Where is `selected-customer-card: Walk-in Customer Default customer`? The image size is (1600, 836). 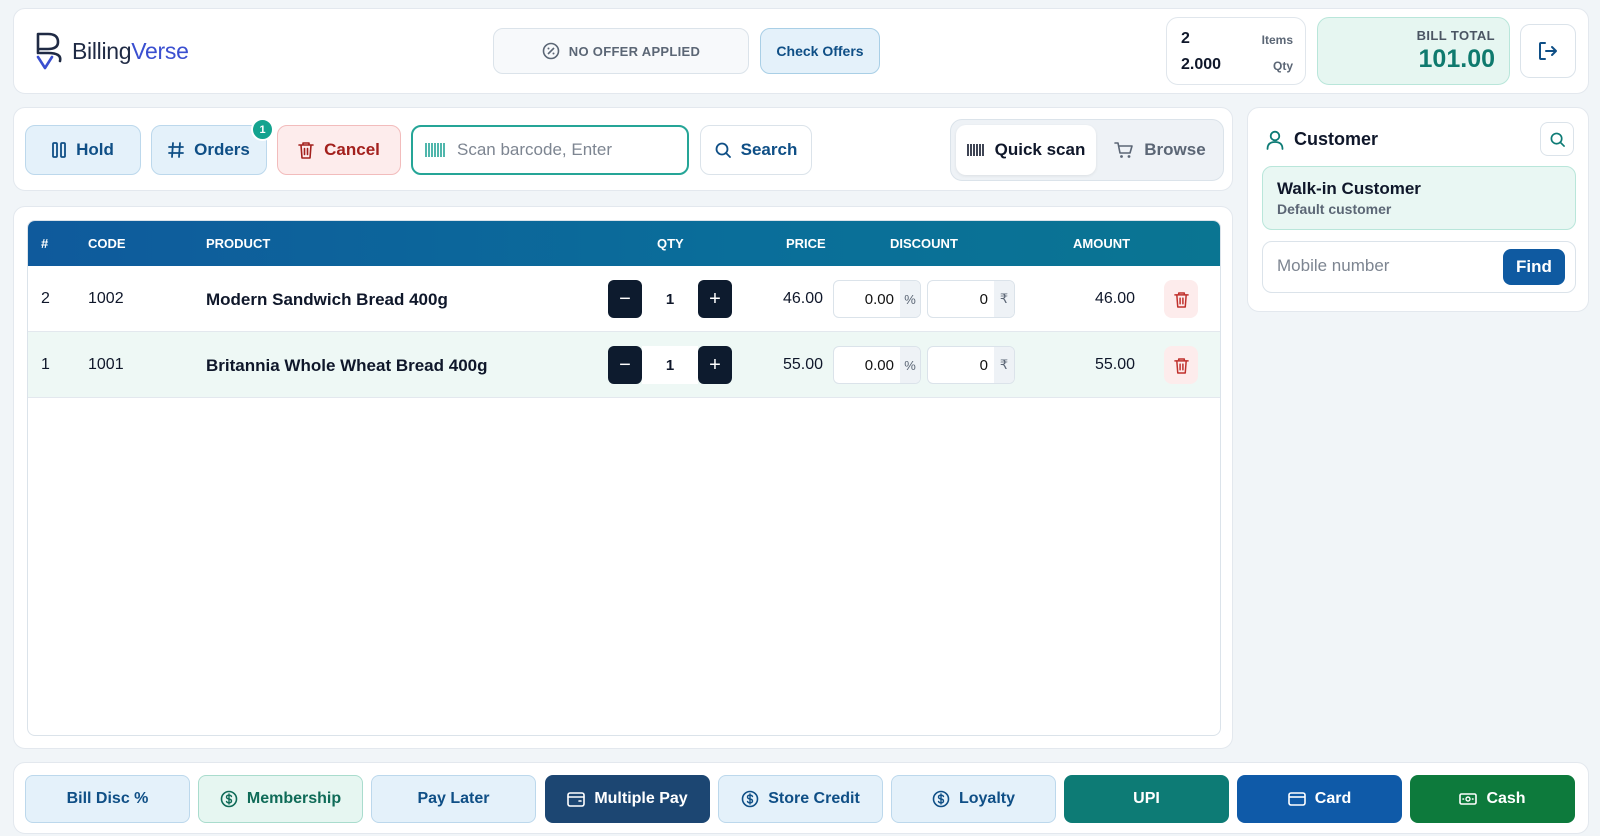
selected-customer-card: Walk-in Customer Default customer is located at coordinates (1419, 198).